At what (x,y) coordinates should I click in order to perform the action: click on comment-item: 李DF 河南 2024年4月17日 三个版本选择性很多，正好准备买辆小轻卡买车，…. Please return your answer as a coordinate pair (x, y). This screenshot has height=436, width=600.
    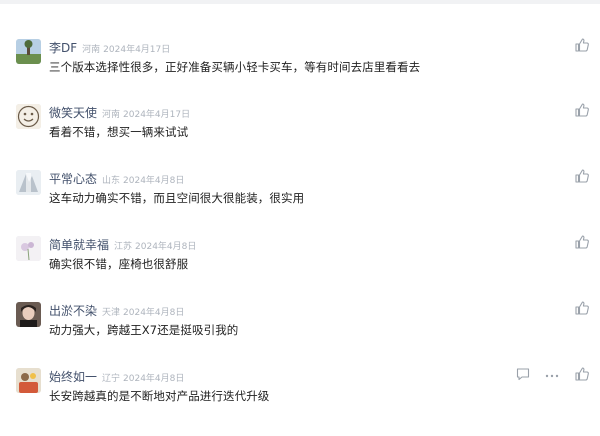
    Looking at the image, I should click on (300, 67).